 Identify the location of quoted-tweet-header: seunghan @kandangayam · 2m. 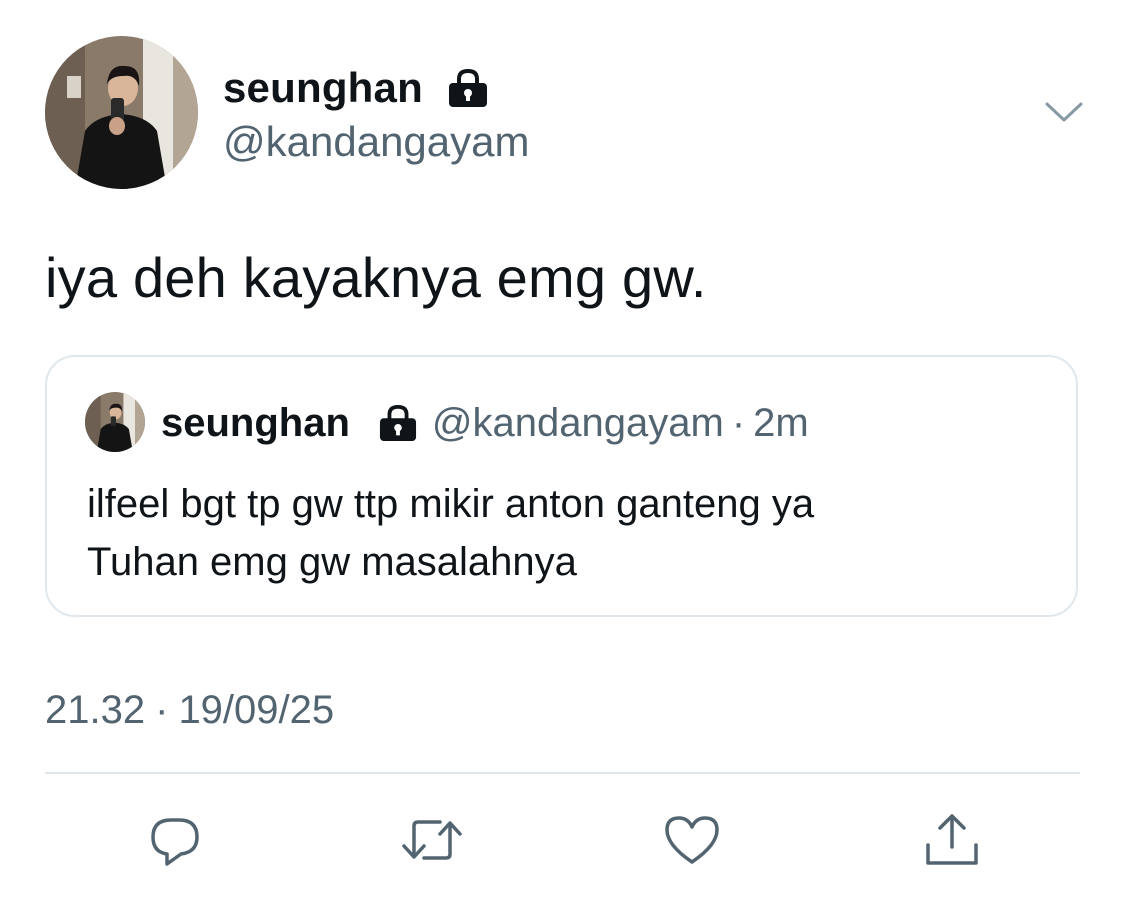
(485, 423).